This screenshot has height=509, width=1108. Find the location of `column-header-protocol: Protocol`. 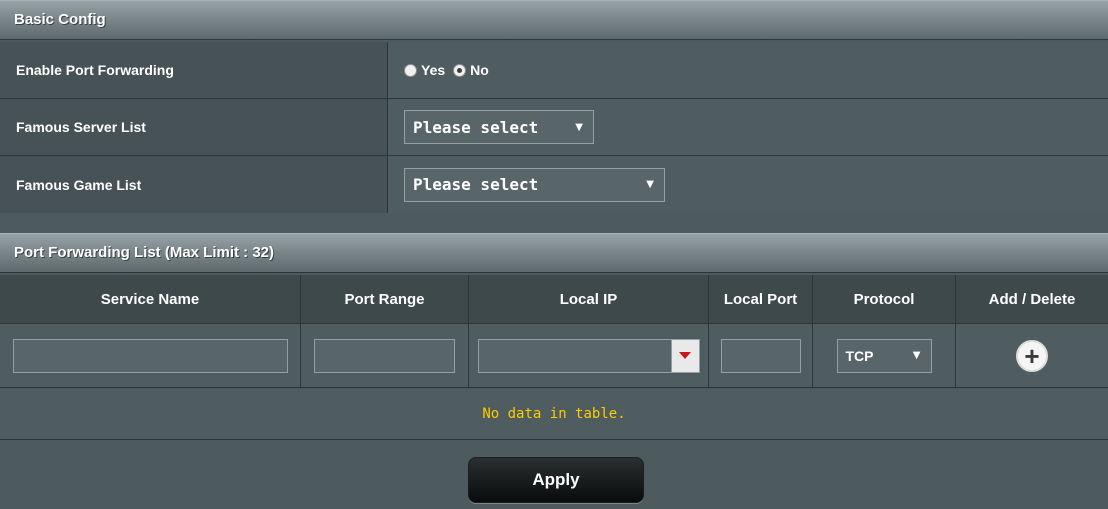

column-header-protocol: Protocol is located at coordinates (884, 299).